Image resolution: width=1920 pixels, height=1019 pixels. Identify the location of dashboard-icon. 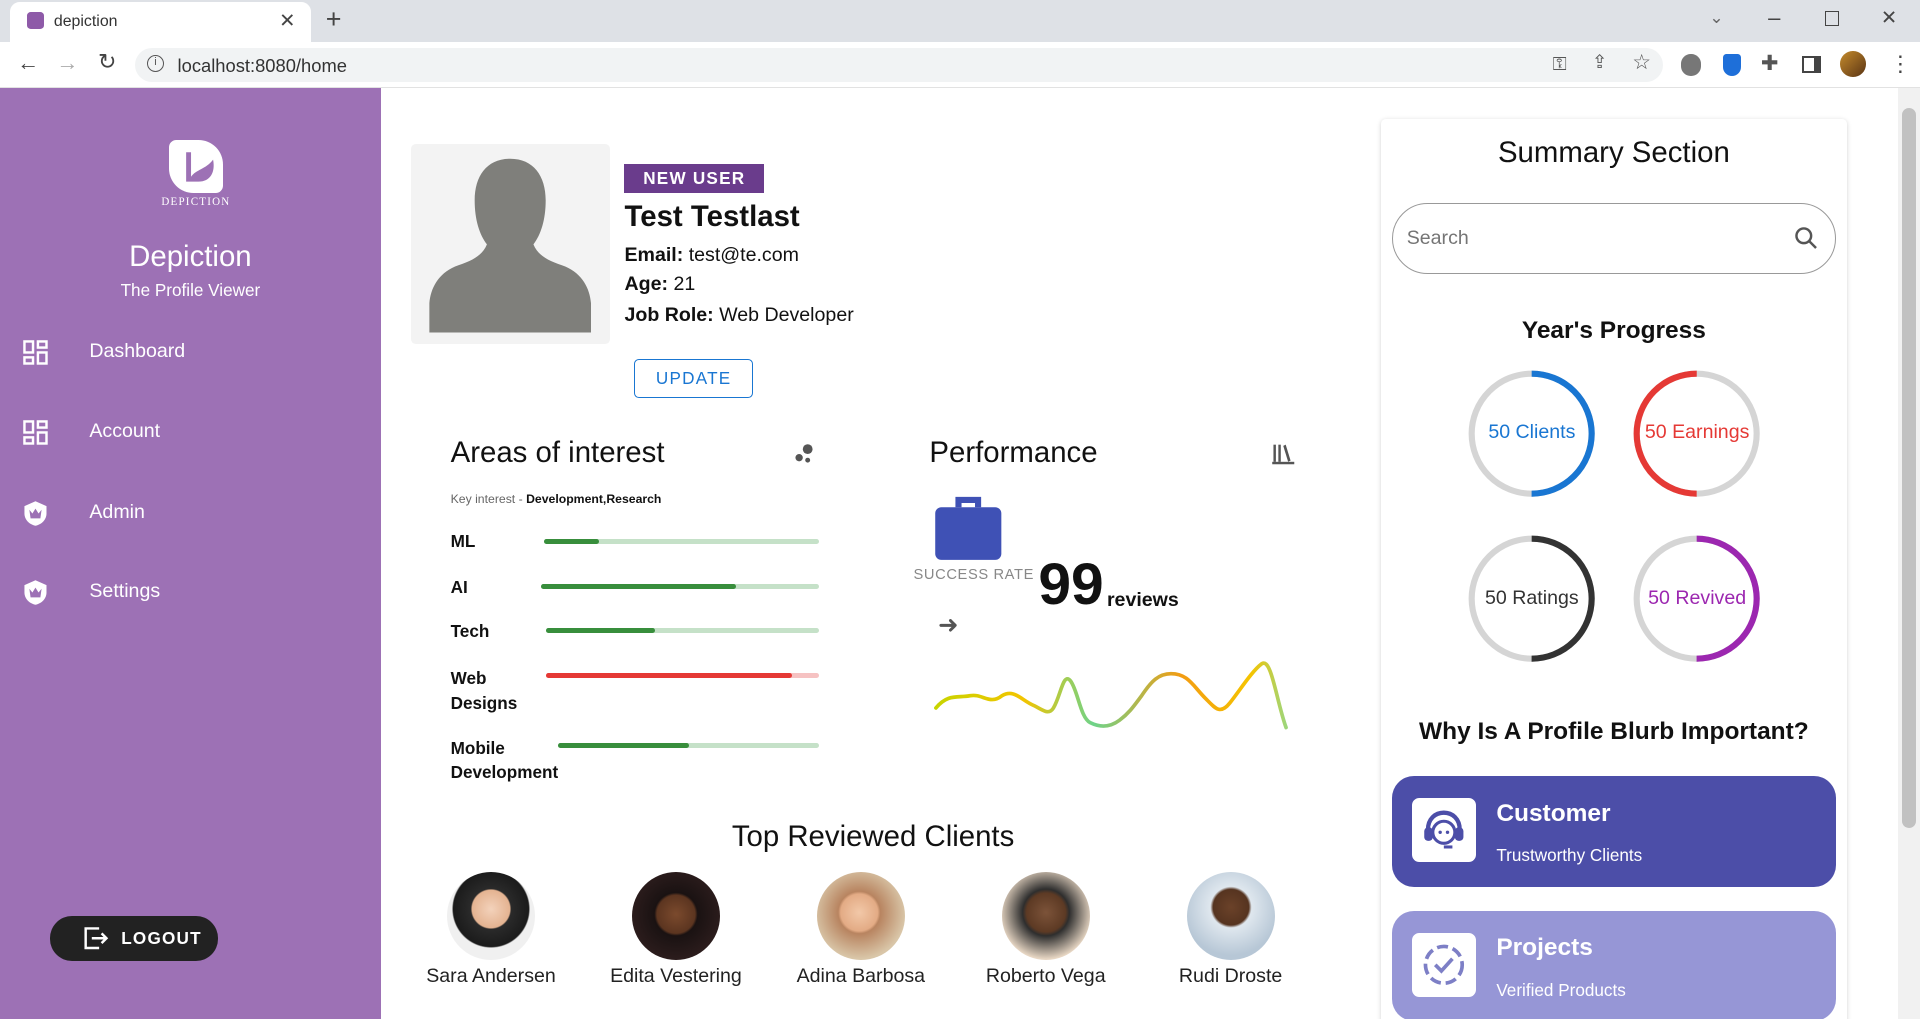
(35, 432).